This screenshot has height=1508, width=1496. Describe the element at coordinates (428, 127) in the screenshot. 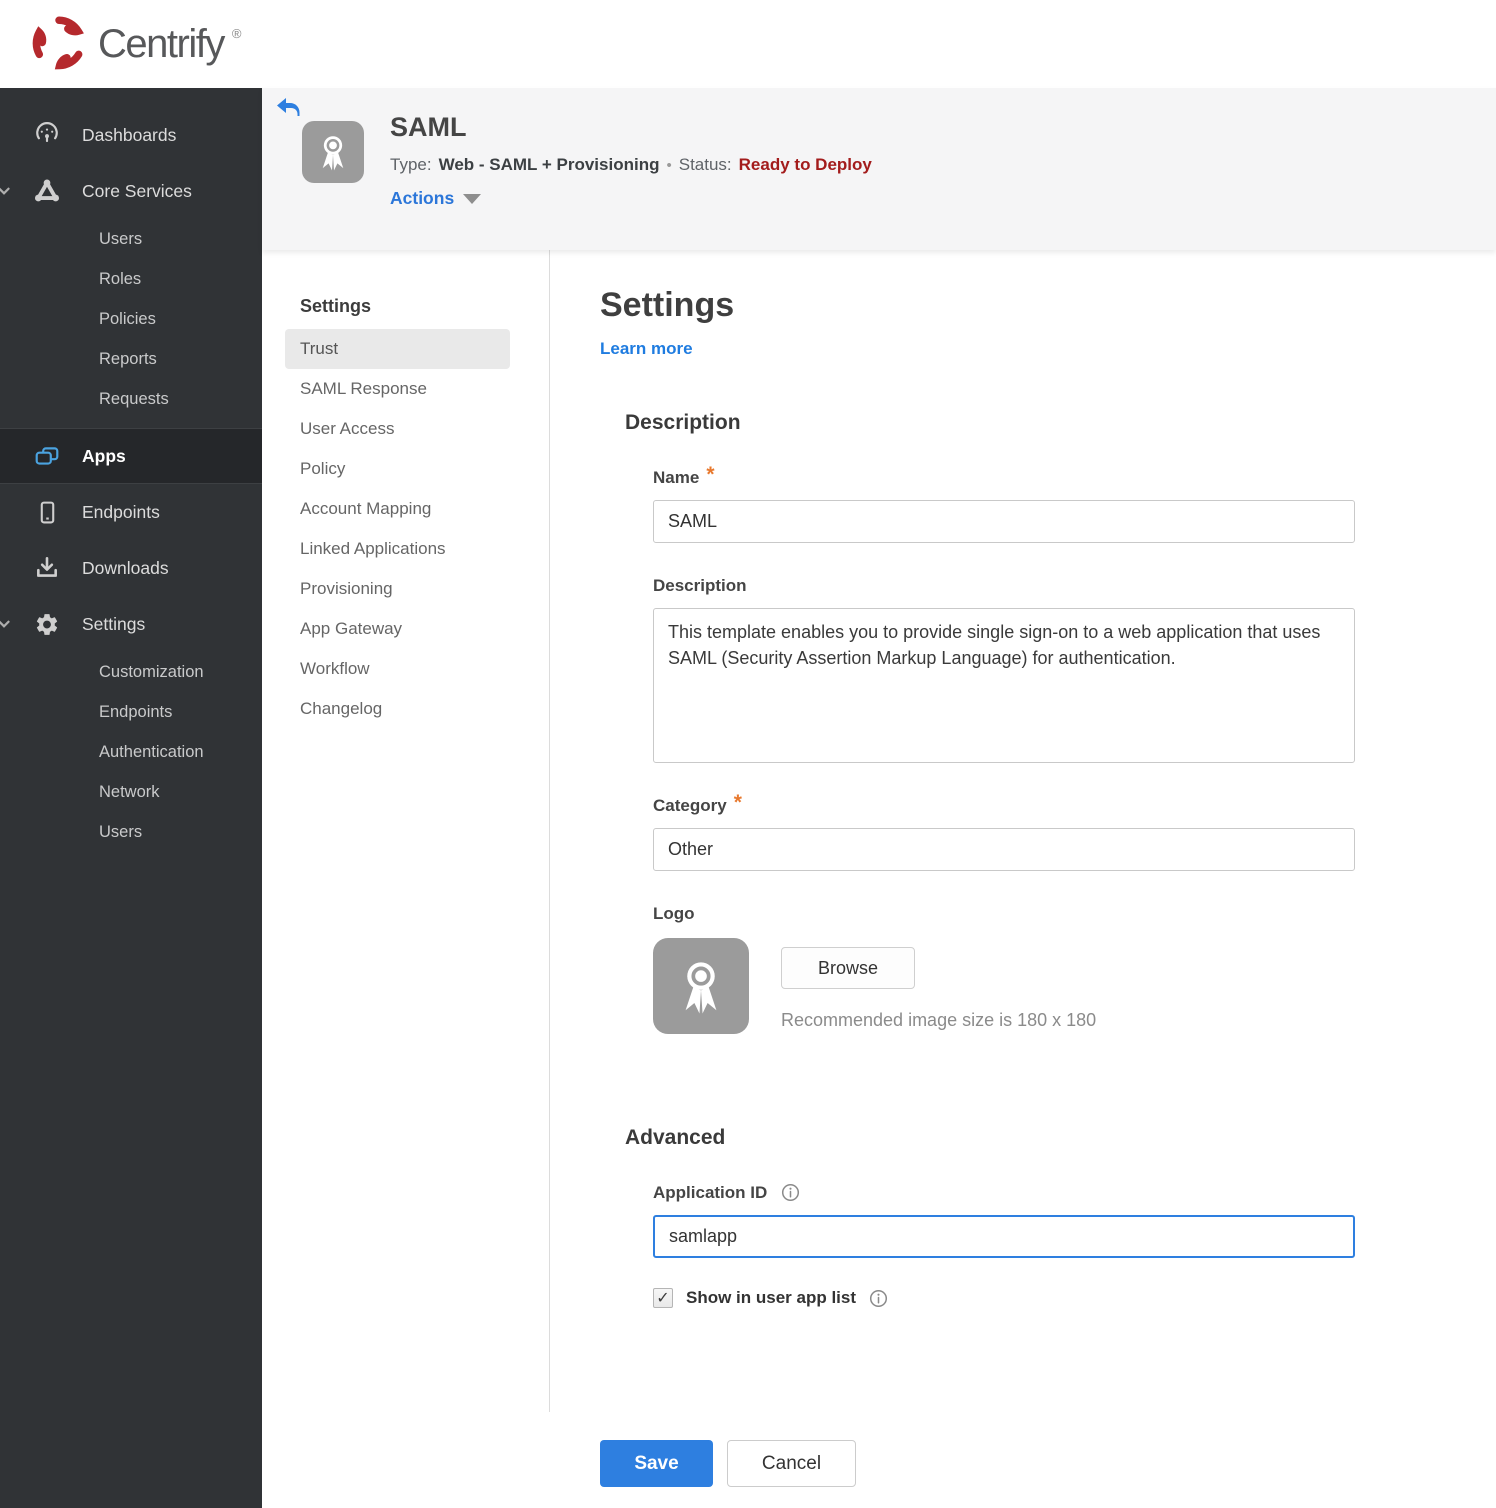

I see `app-title: SAML` at that location.